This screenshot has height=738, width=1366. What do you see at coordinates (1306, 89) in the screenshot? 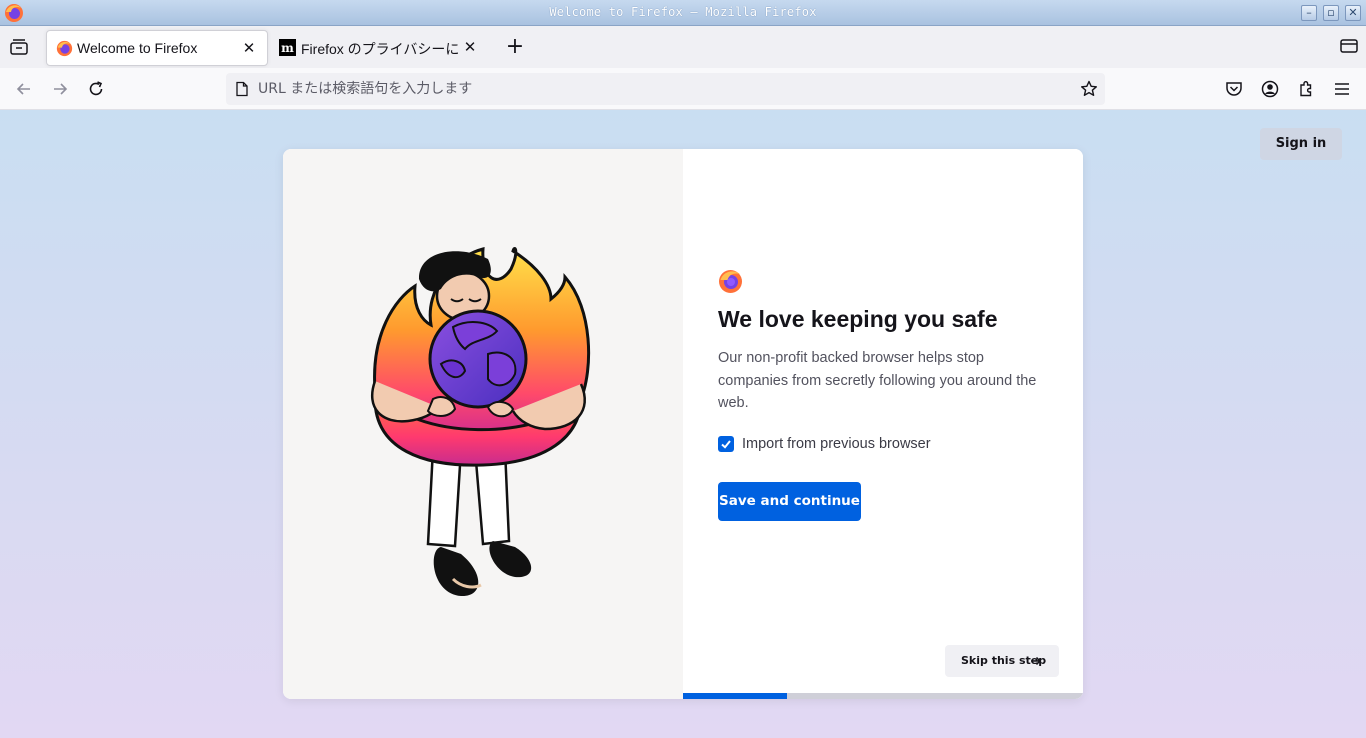
I see `extensions-icon` at bounding box center [1306, 89].